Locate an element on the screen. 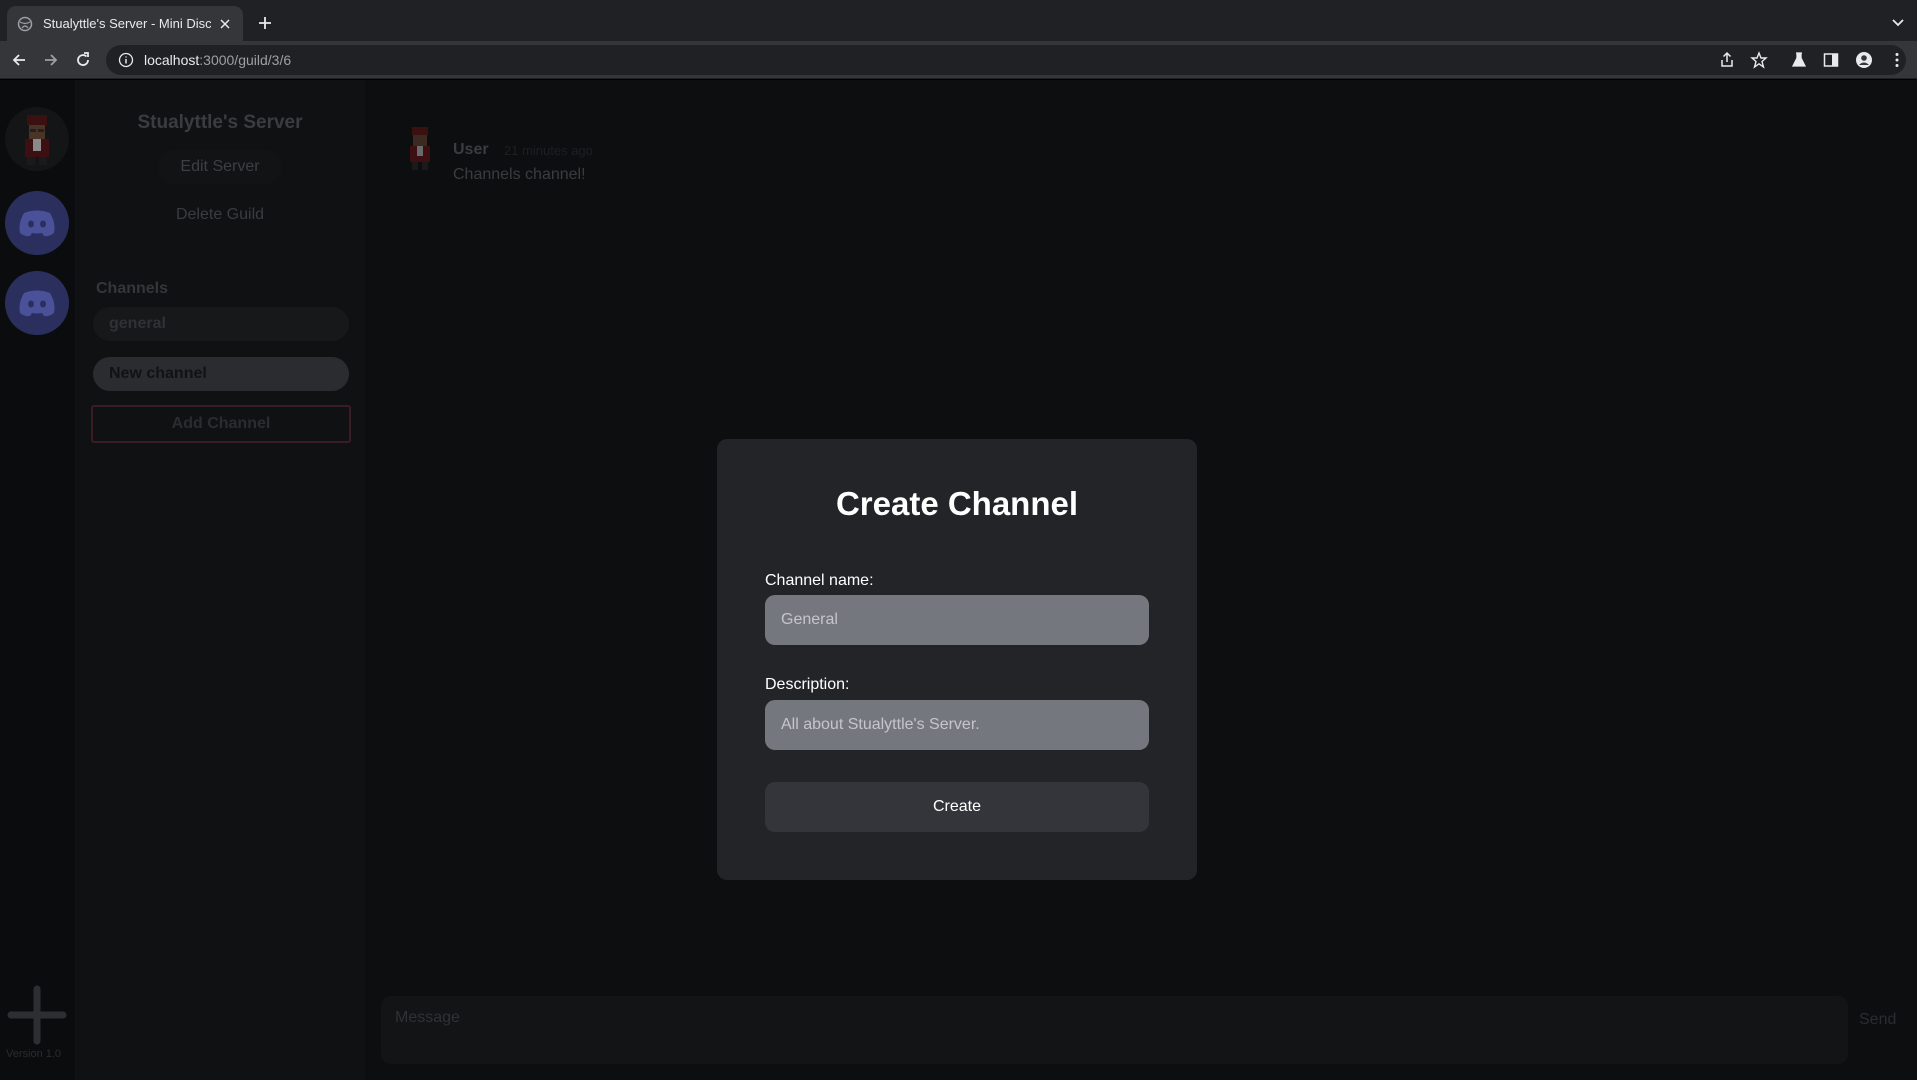  description-input is located at coordinates (957, 725).